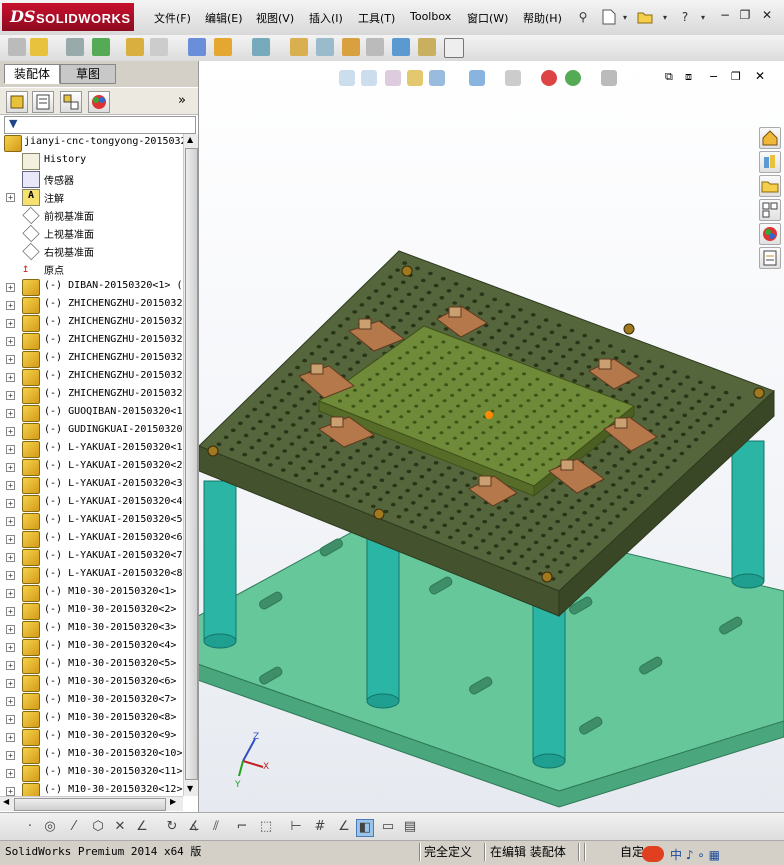 Image resolution: width=784 pixels, height=865 pixels. What do you see at coordinates (388, 827) in the screenshot?
I see `single-view-icon: ▭` at bounding box center [388, 827].